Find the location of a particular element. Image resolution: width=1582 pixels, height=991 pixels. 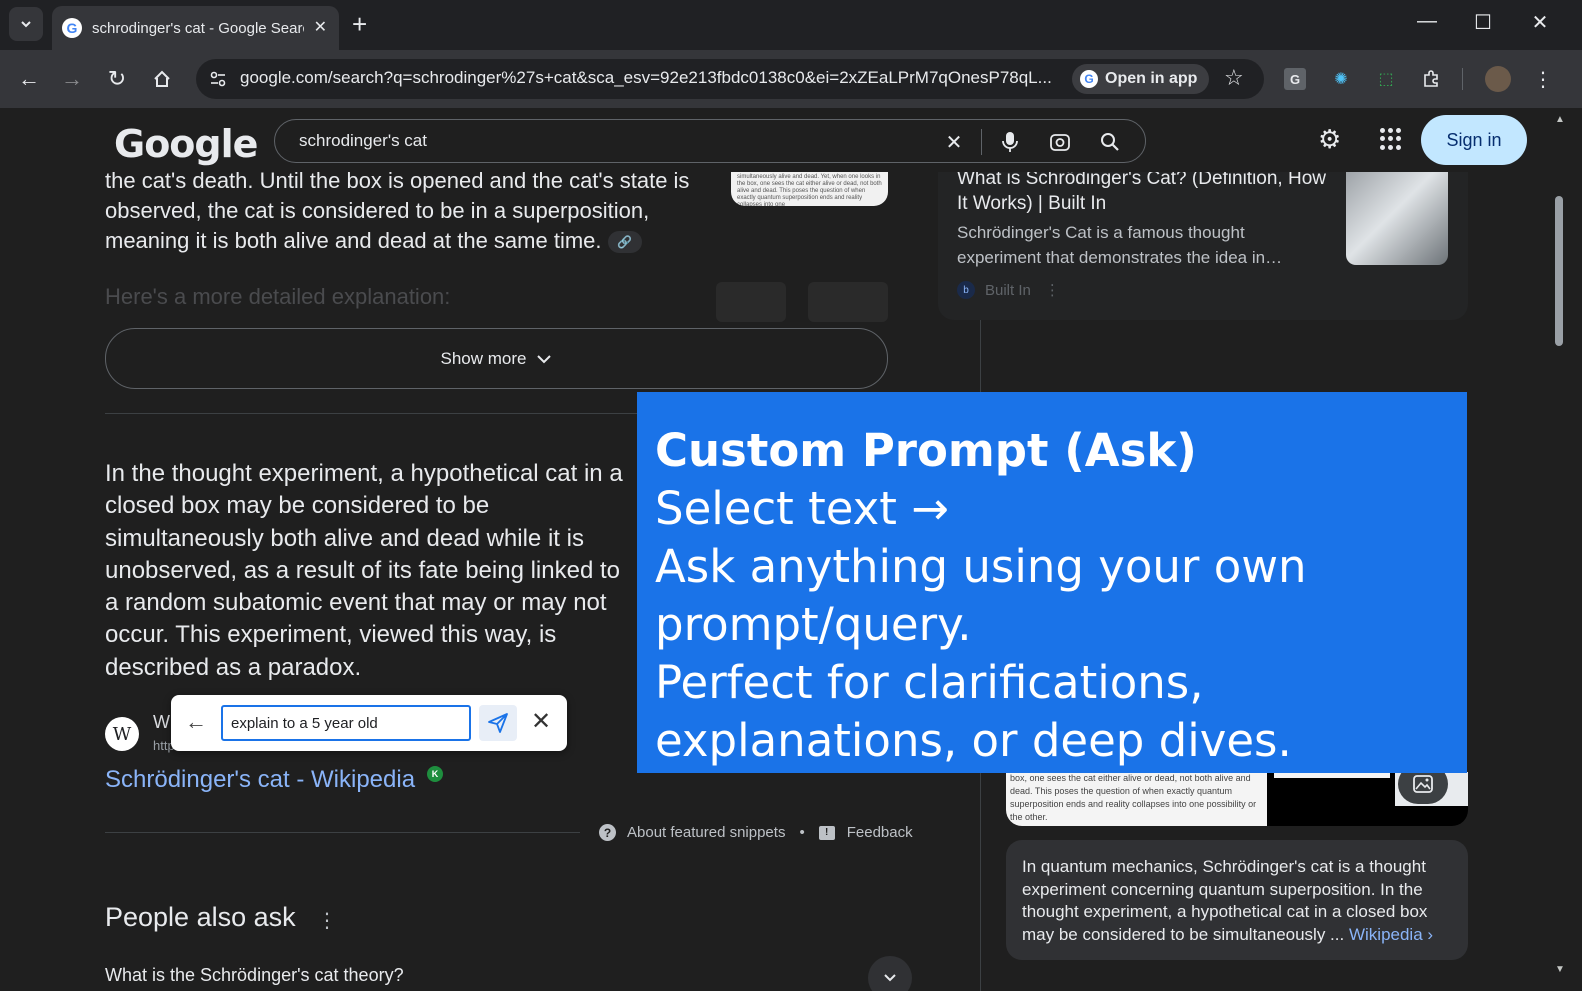

send-button is located at coordinates (498, 723).